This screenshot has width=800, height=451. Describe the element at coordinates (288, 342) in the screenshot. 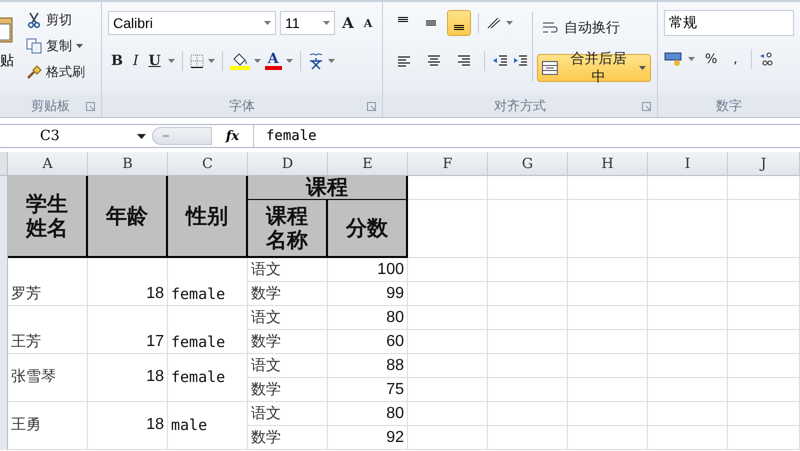

I see `table-cell: 数学` at that location.